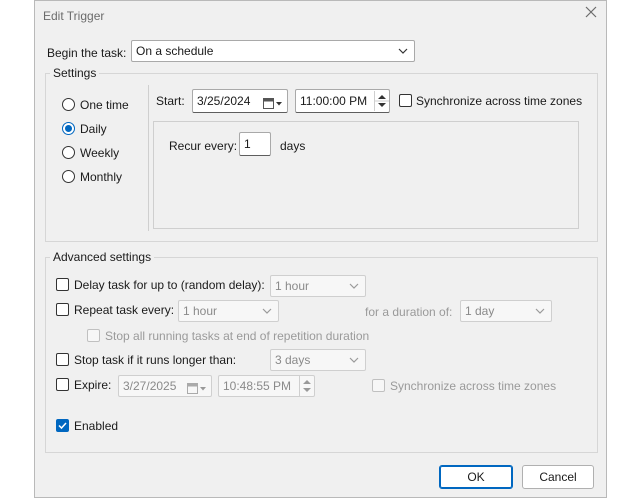 The image size is (635, 500). I want to click on start-time-value: 11:00:00 PM, so click(334, 101).